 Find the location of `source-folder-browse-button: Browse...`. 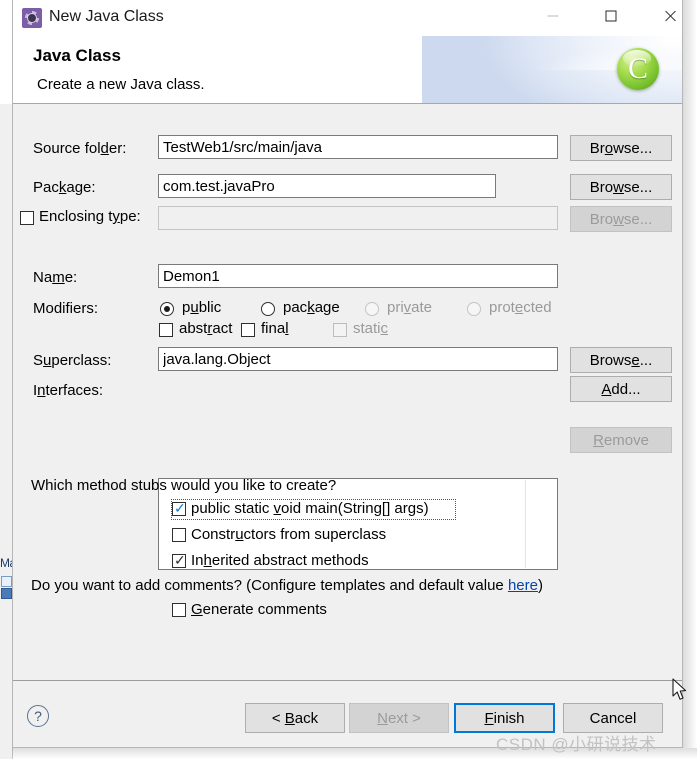

source-folder-browse-button: Browse... is located at coordinates (621, 148).